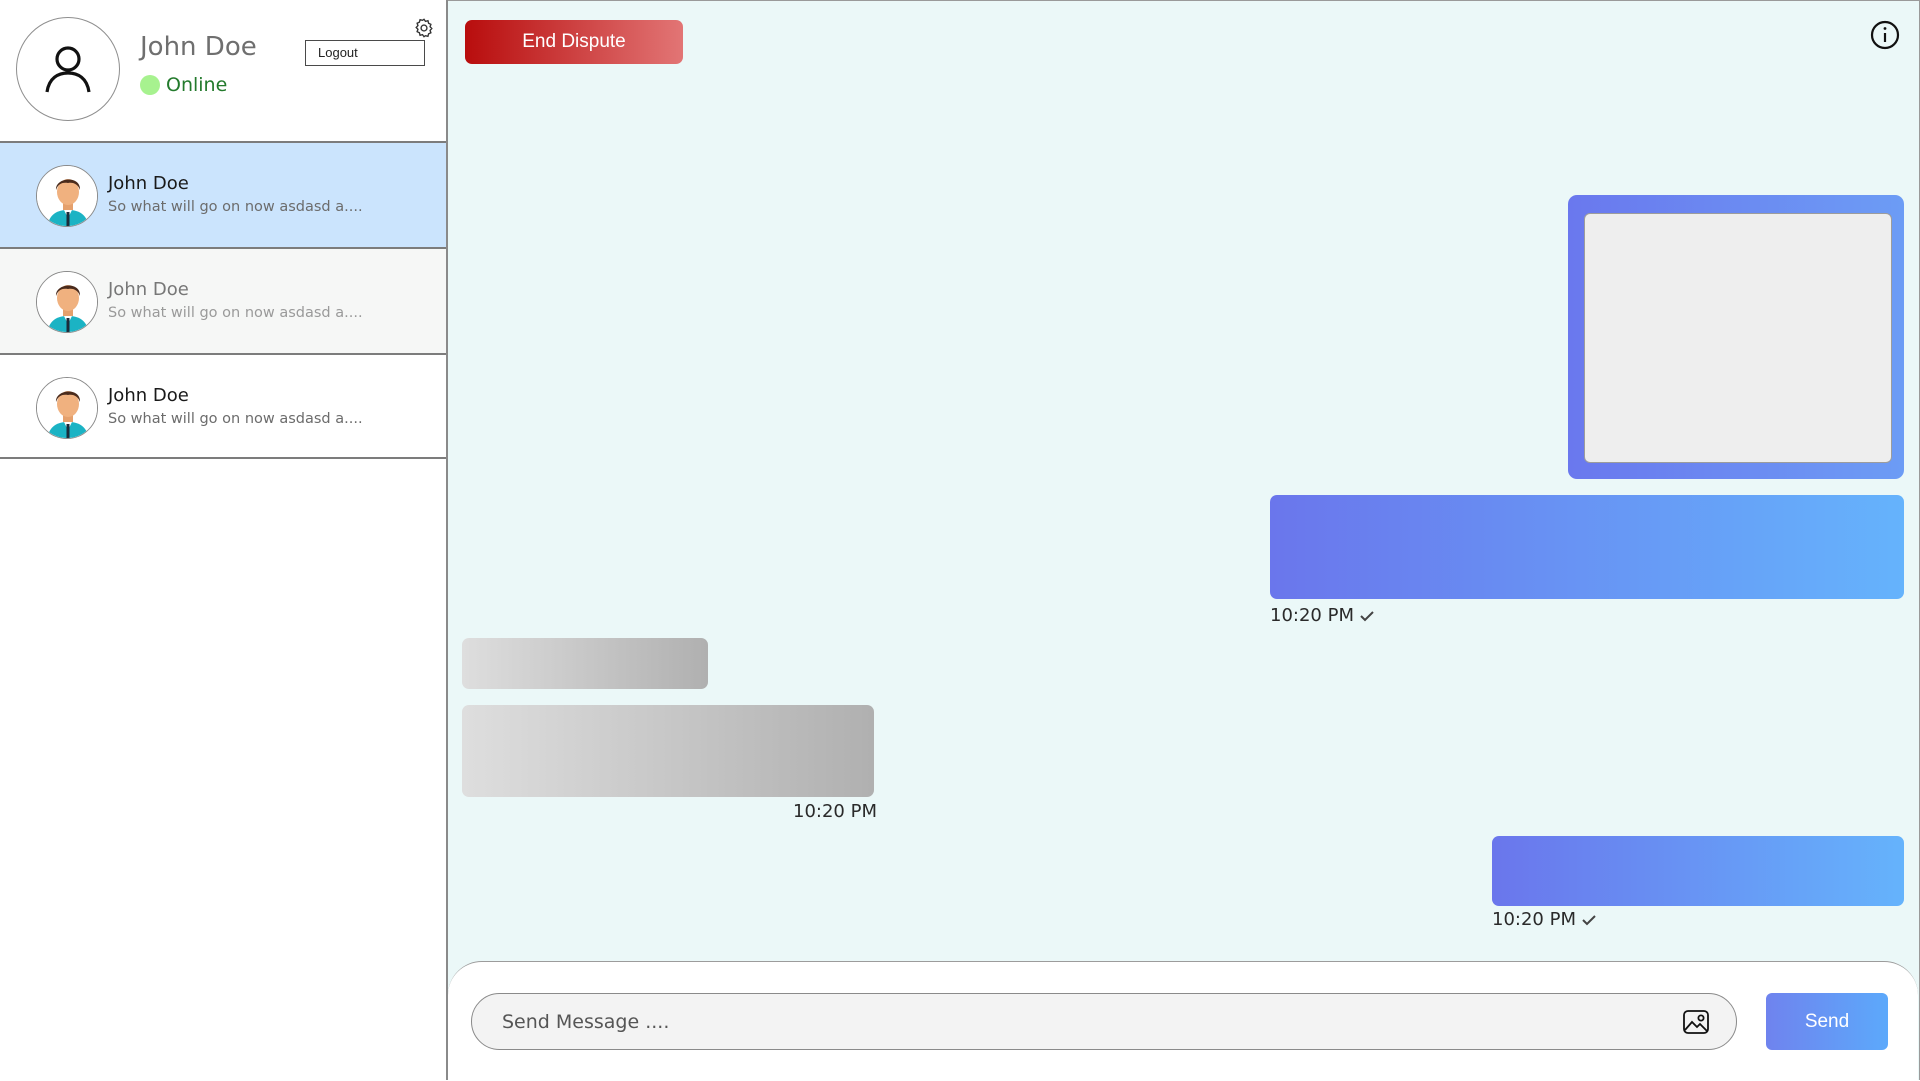 This screenshot has width=1920, height=1081. What do you see at coordinates (1885, 35) in the screenshot?
I see `info-icon` at bounding box center [1885, 35].